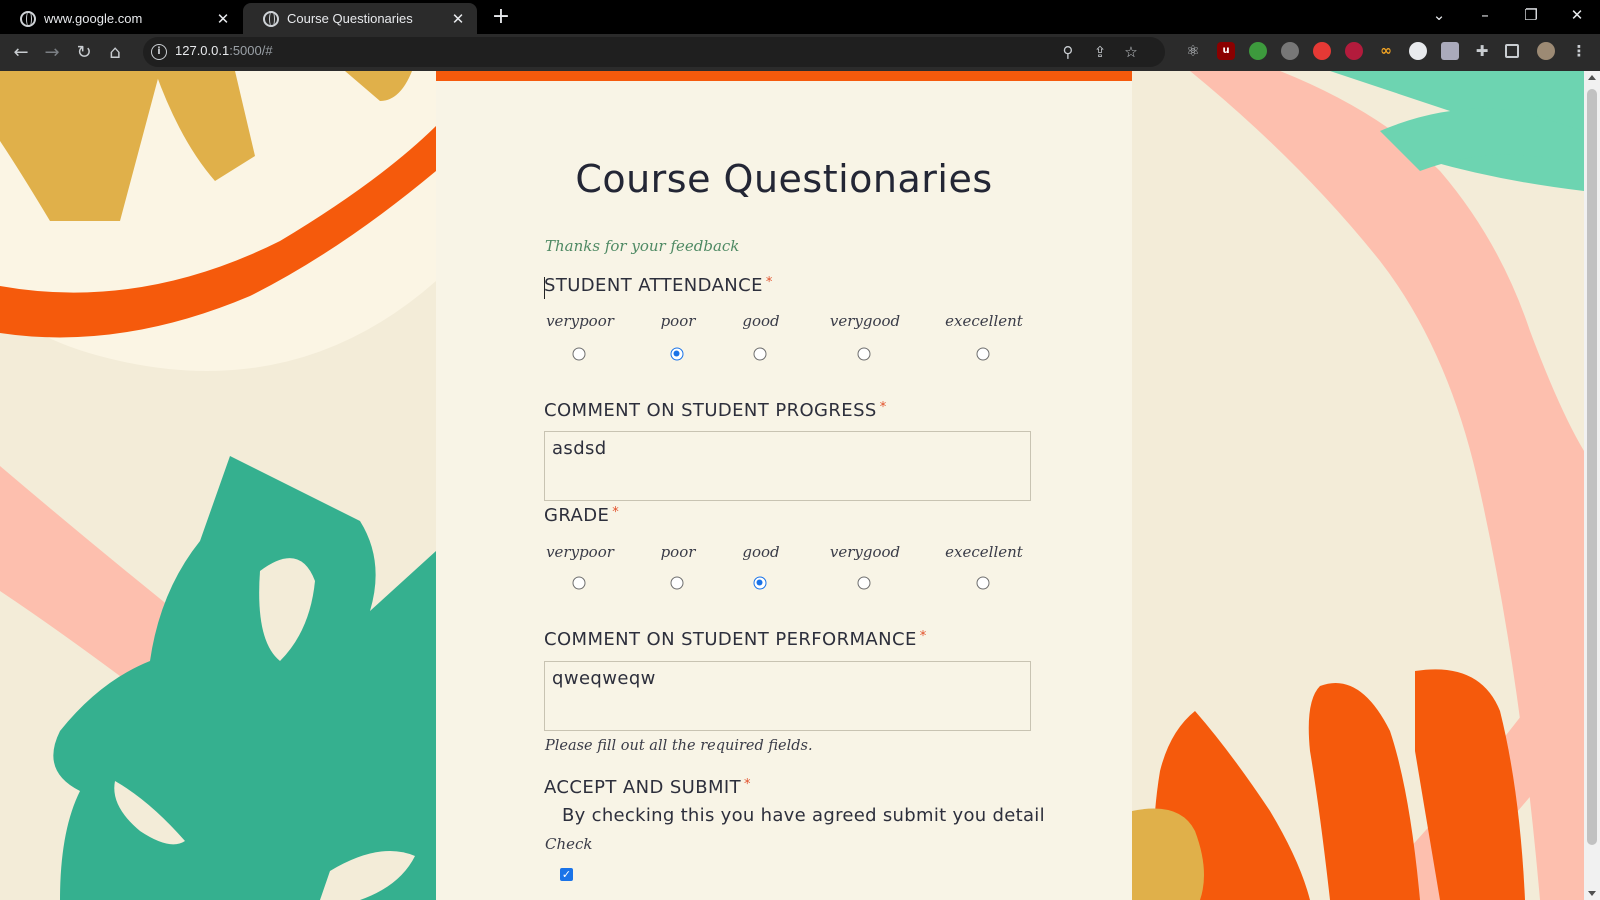  I want to click on attendance-label: STUDENT ATTENDANCE *, so click(658, 285).